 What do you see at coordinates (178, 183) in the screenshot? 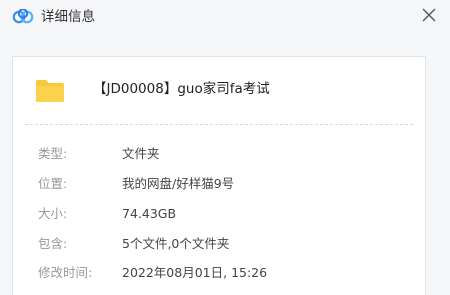
I see `detail-value: 我的网盘/好样猫9号` at bounding box center [178, 183].